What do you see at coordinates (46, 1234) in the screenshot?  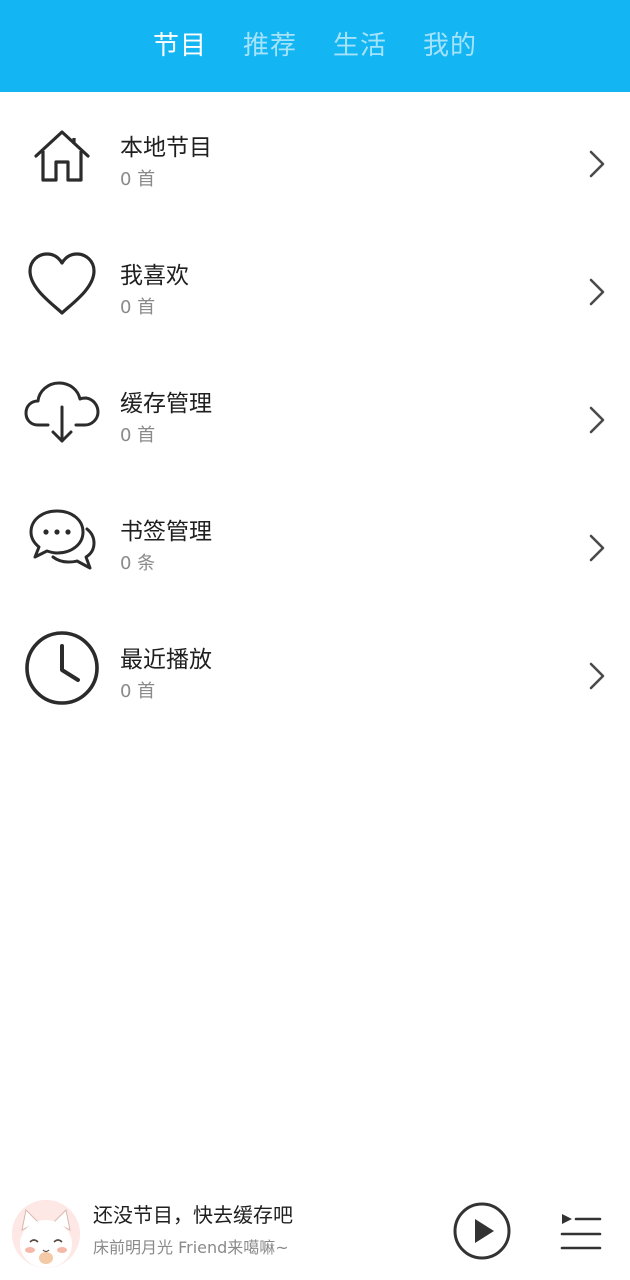 I see `cat-avatar` at bounding box center [46, 1234].